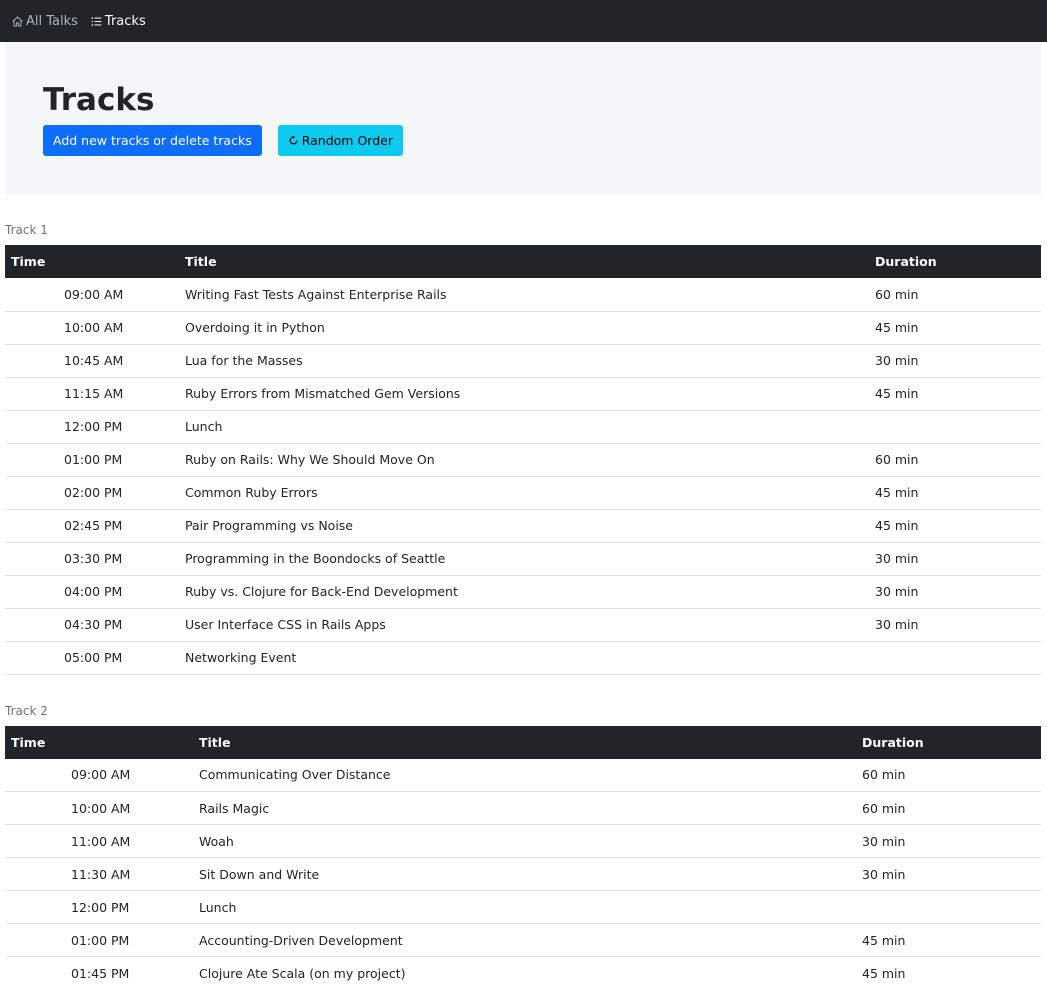 The image size is (1047, 988). What do you see at coordinates (95, 361) in the screenshot?
I see `cell-time: 10:45 AM` at bounding box center [95, 361].